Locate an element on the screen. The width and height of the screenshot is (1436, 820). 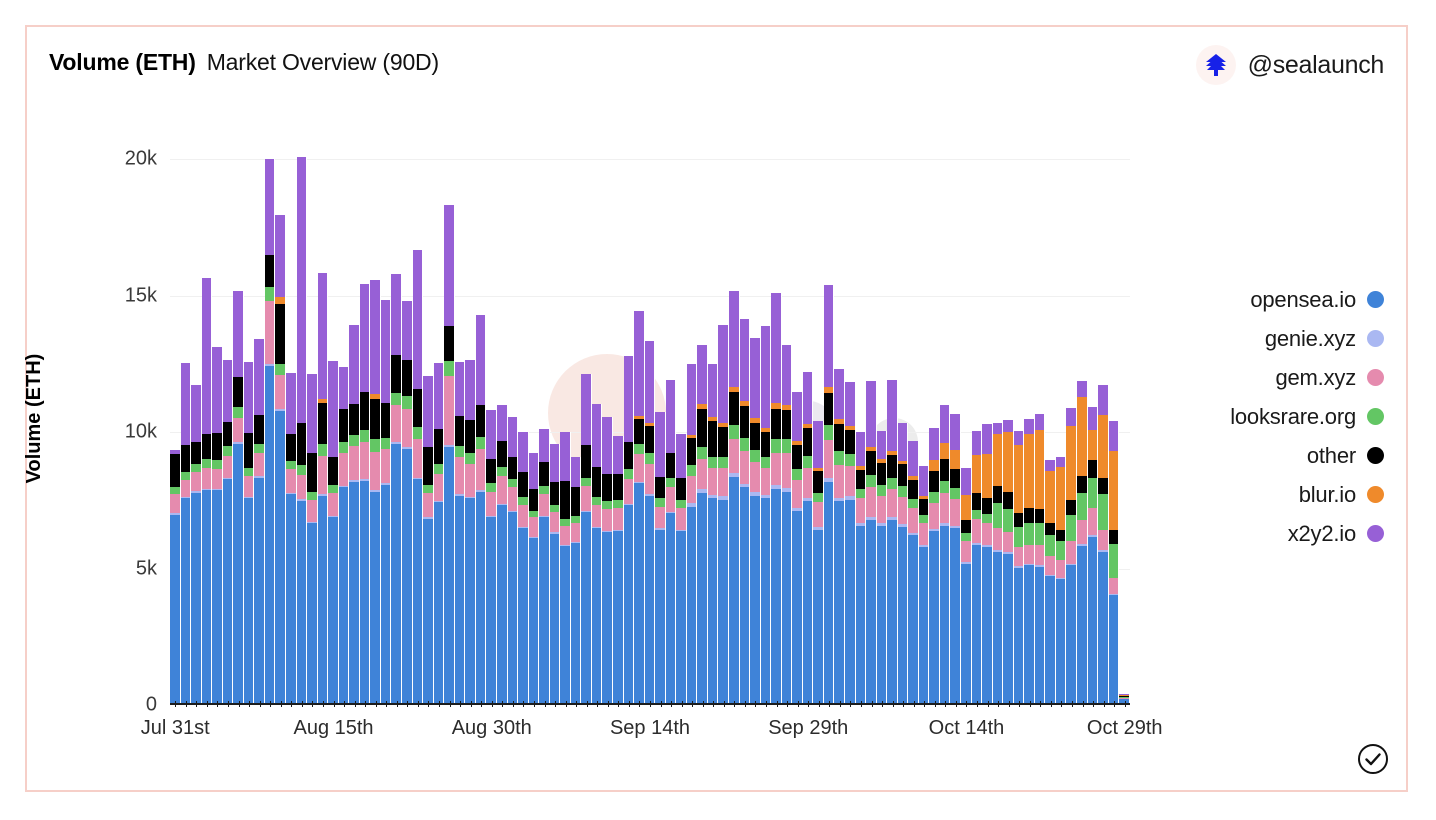
legend-item-x2y2: x2y2.io is located at coordinates (1307, 533).